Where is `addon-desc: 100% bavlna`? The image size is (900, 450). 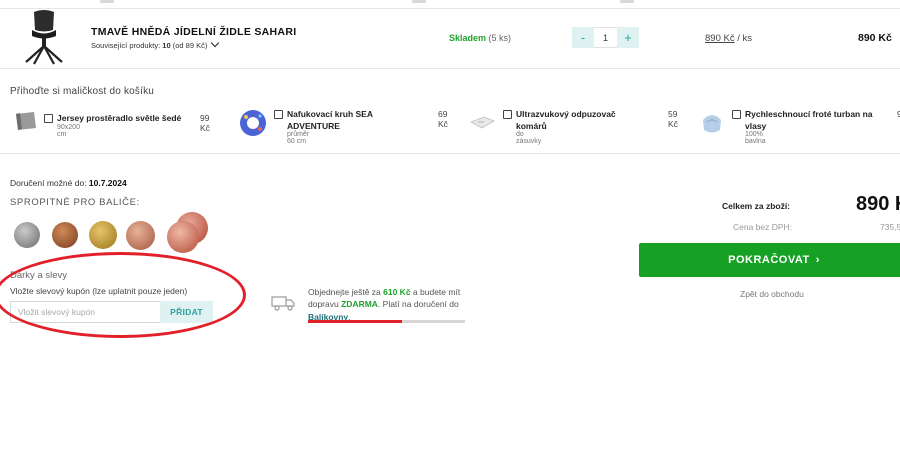
addon-desc: 100% bavlna is located at coordinates (755, 138).